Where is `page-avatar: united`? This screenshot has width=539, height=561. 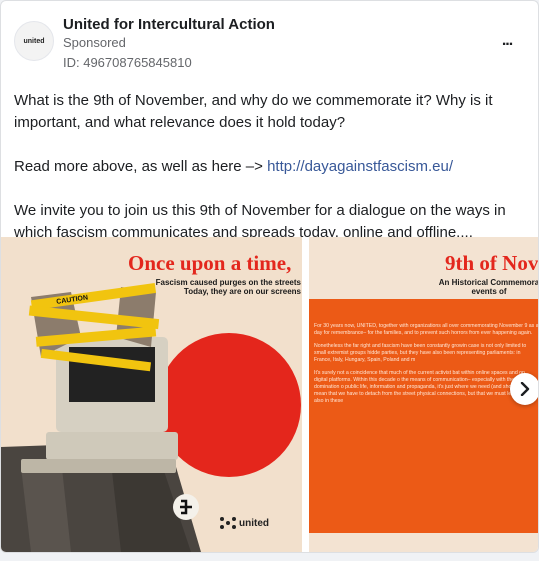
page-avatar: united is located at coordinates (34, 41).